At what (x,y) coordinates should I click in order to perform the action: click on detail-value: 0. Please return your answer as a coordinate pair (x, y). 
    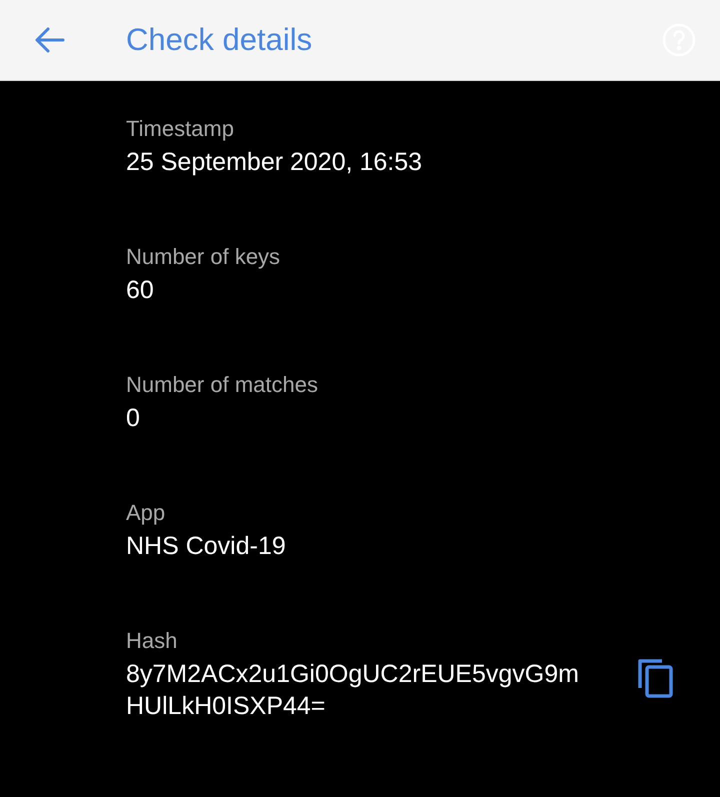
    Looking at the image, I should click on (133, 418).